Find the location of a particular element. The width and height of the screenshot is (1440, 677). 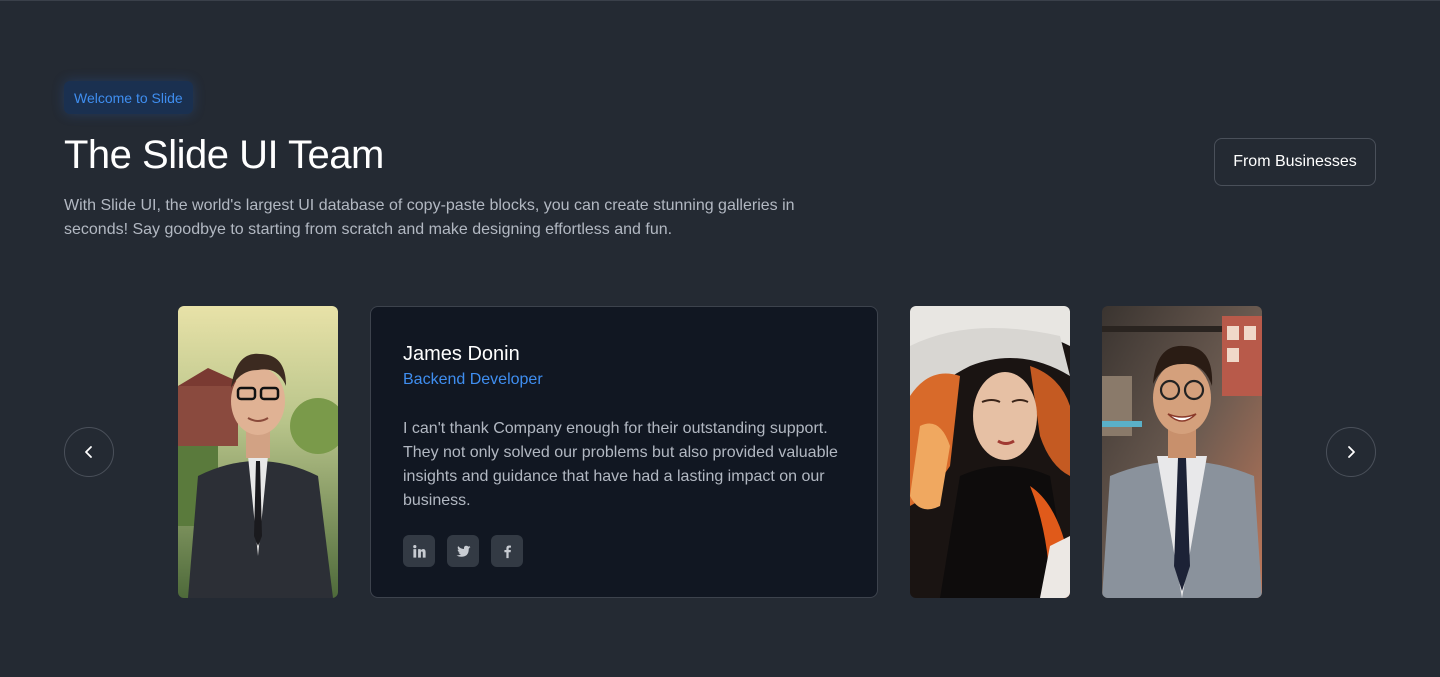

page-title: The Slide UI Team is located at coordinates (224, 155).